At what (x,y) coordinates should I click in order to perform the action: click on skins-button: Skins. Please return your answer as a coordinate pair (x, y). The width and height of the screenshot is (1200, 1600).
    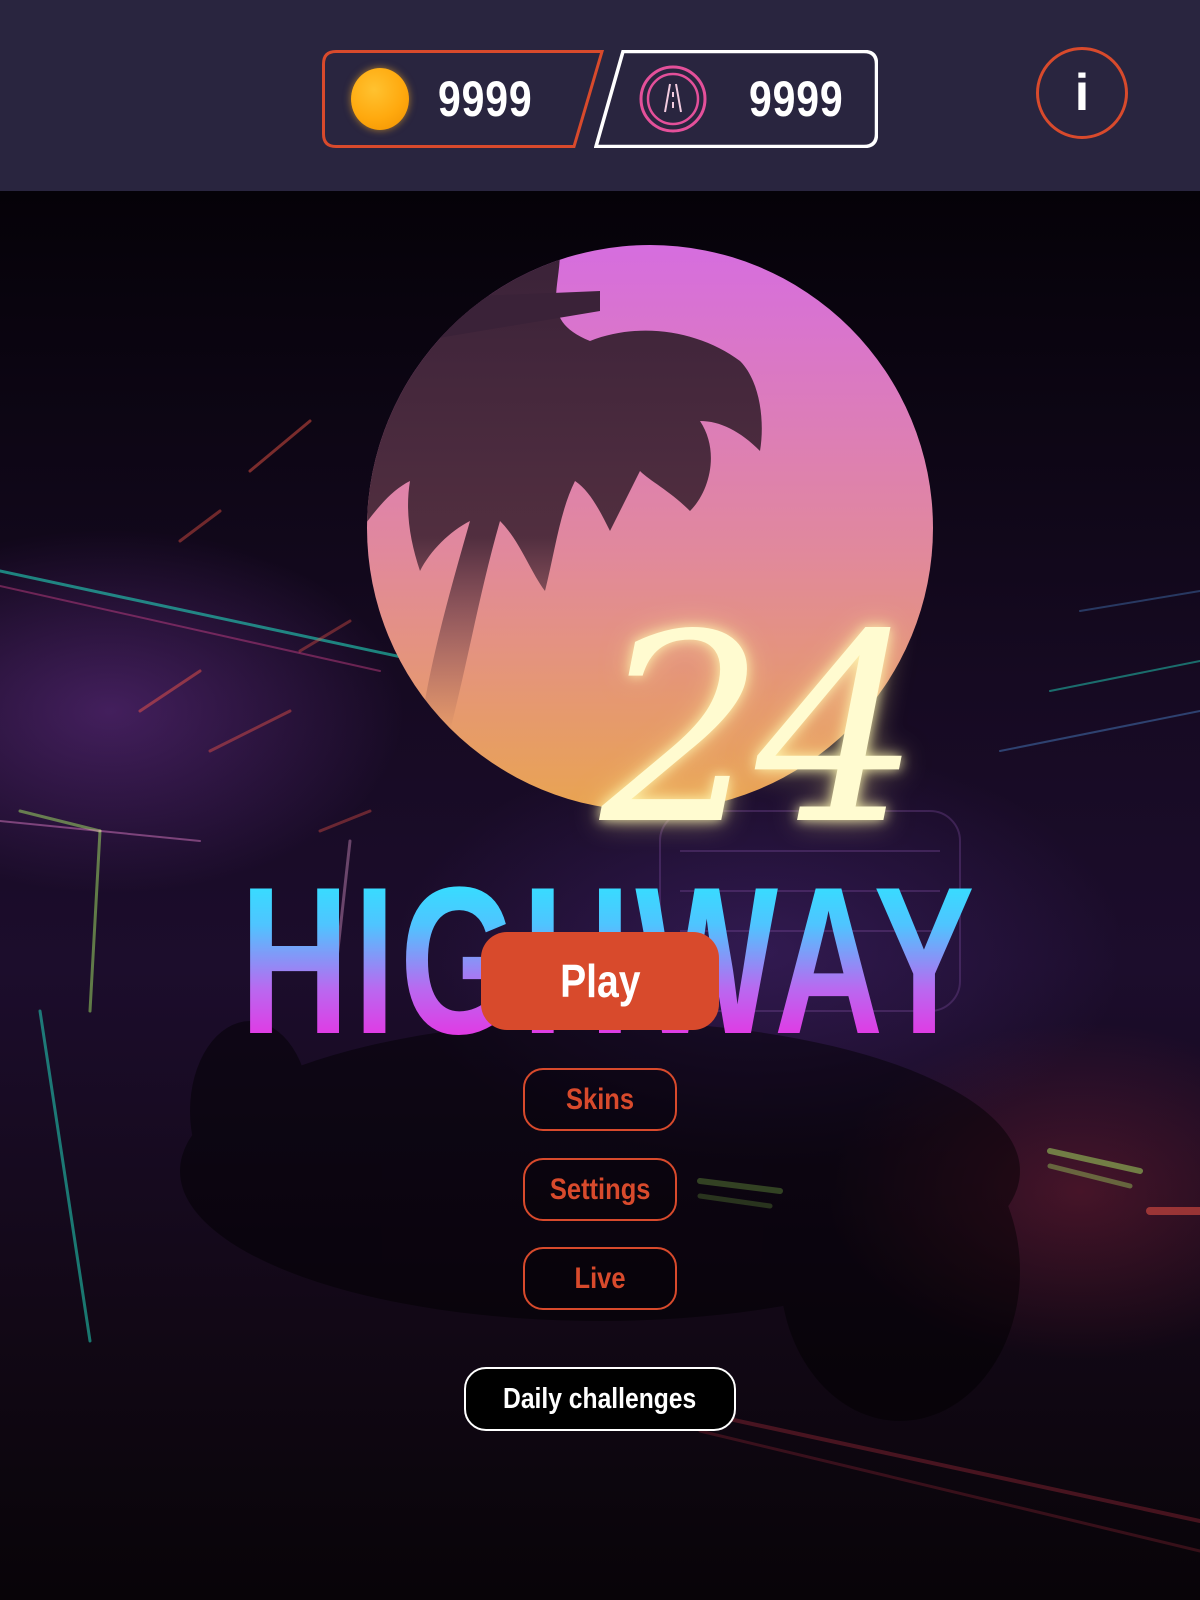
    Looking at the image, I should click on (600, 1099).